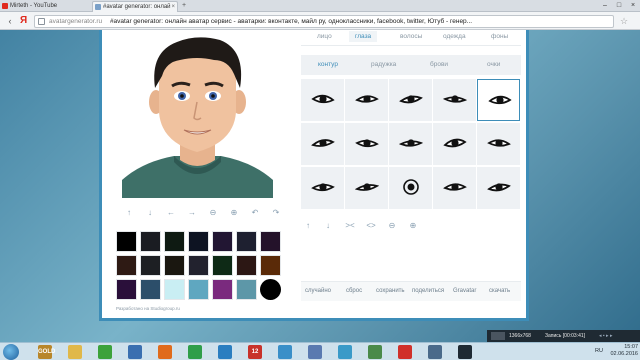 Image resolution: width=640 pixels, height=360 pixels. Describe the element at coordinates (454, 36) in the screenshot. I see `tab-clothes: одежда` at that location.